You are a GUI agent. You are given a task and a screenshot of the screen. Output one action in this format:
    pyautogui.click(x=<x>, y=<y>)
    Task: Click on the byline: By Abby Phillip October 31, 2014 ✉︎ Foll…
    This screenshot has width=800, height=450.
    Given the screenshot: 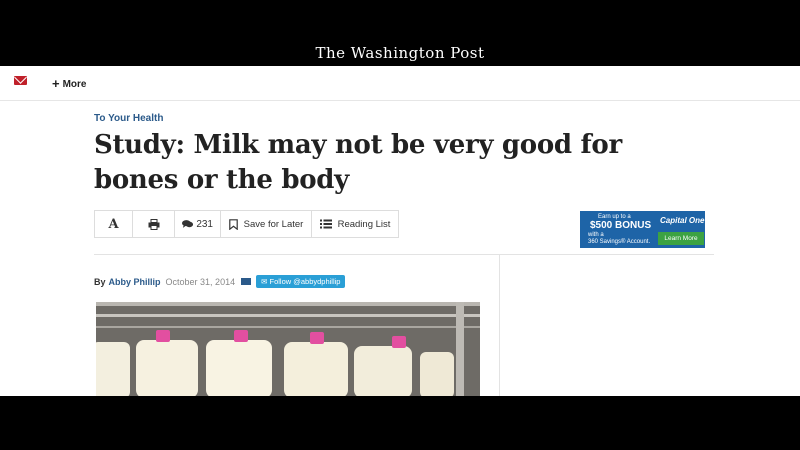 What is the action you would take?
    pyautogui.click(x=220, y=281)
    